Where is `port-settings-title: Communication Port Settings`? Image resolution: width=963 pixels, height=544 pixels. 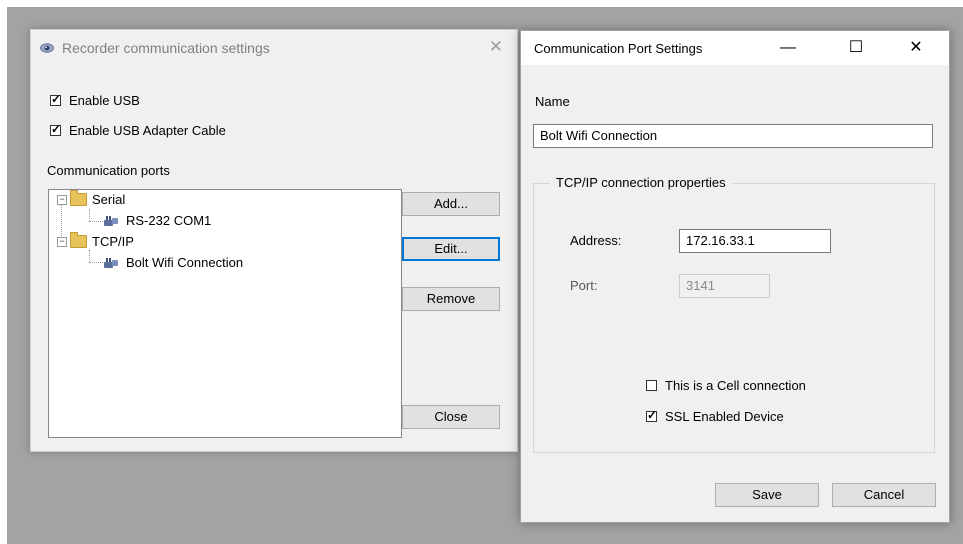
port-settings-title: Communication Port Settings is located at coordinates (618, 48).